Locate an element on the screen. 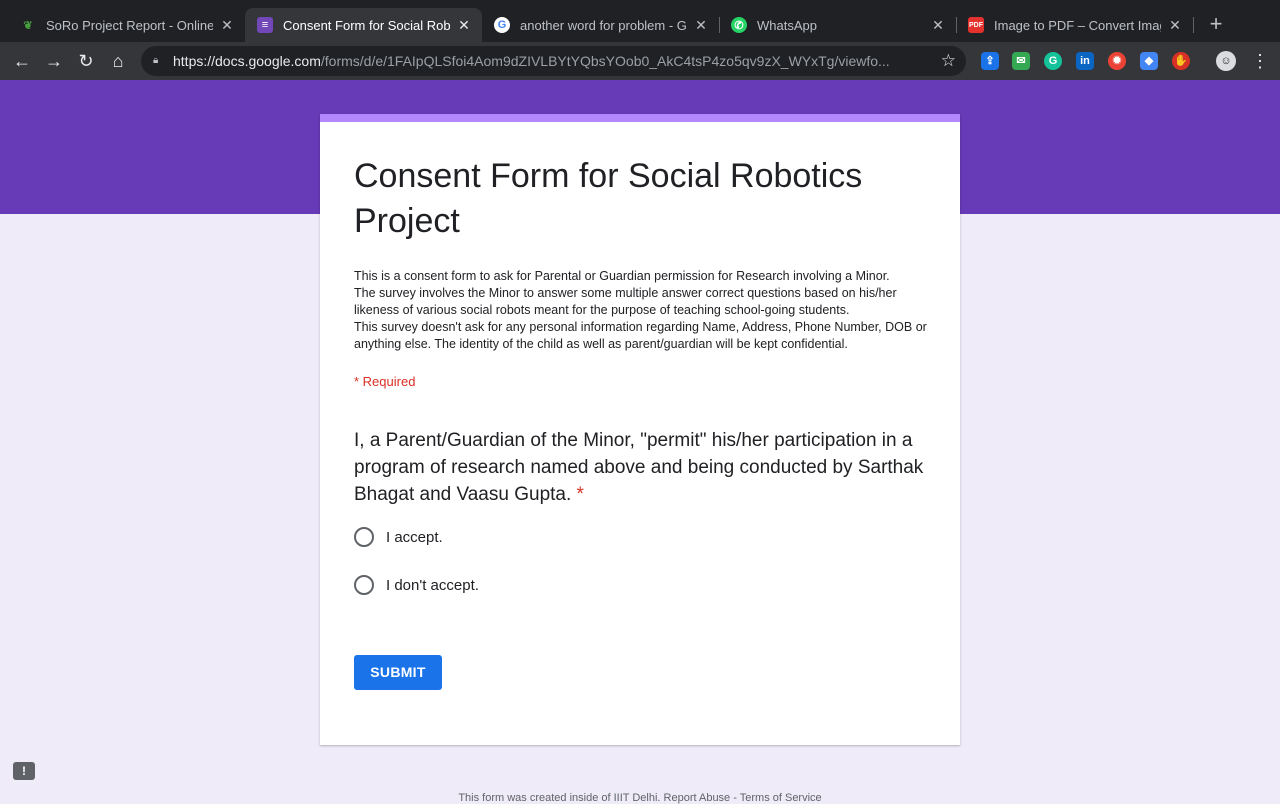 This screenshot has width=1280, height=804. google-forms-icon: ≡ is located at coordinates (265, 25).